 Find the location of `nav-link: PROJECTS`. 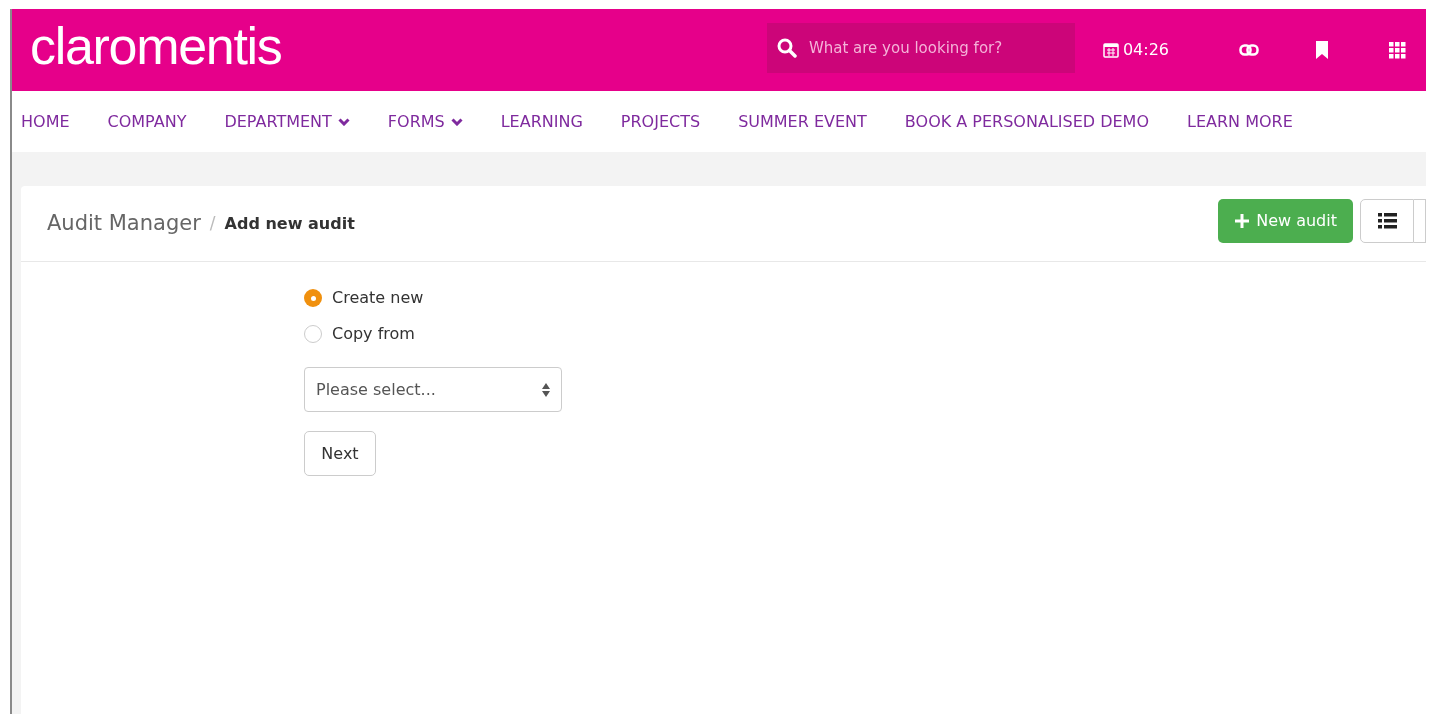

nav-link: PROJECTS is located at coordinates (660, 121).